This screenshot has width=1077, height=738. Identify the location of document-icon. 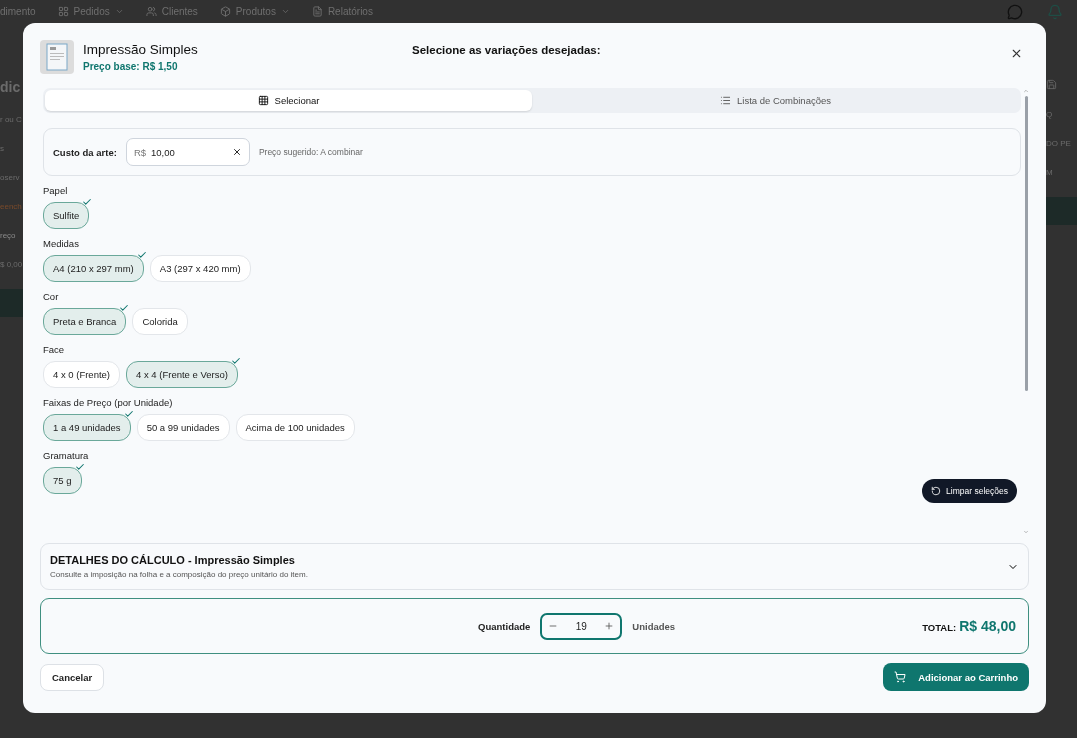
(317, 11).